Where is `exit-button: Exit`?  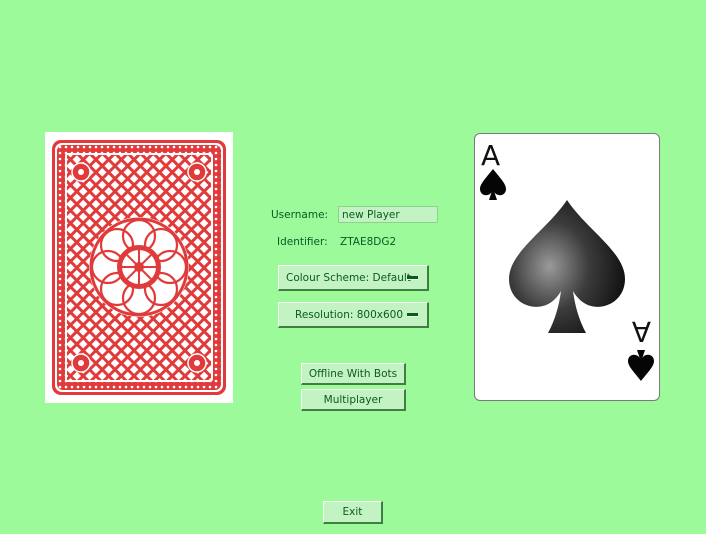 exit-button: Exit is located at coordinates (353, 512).